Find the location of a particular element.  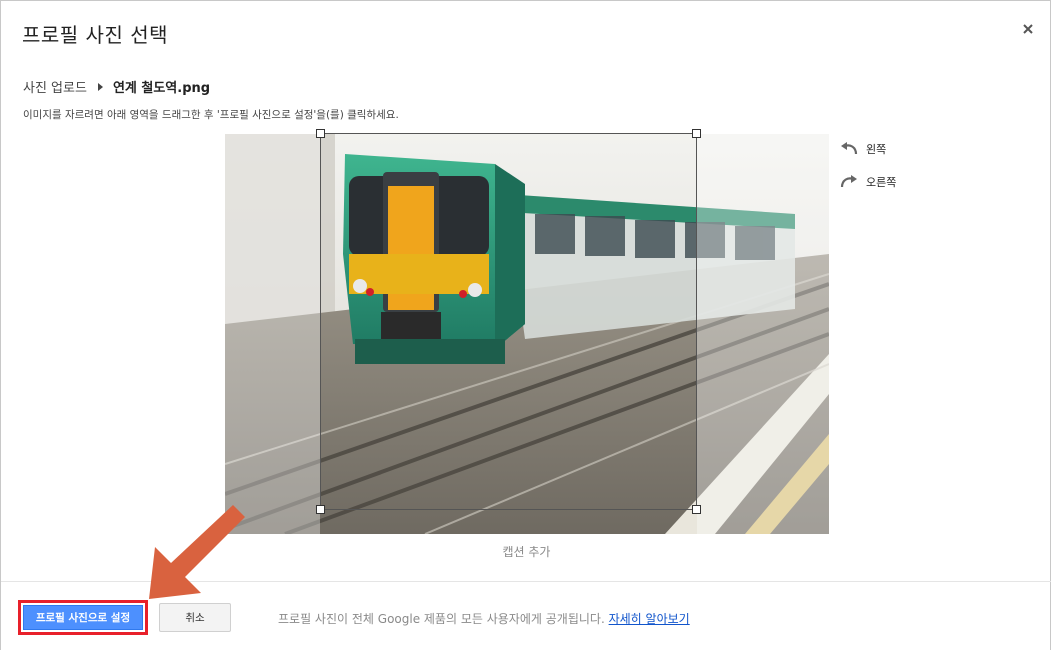

rotate-right-label: 오른쪽 is located at coordinates (881, 182).